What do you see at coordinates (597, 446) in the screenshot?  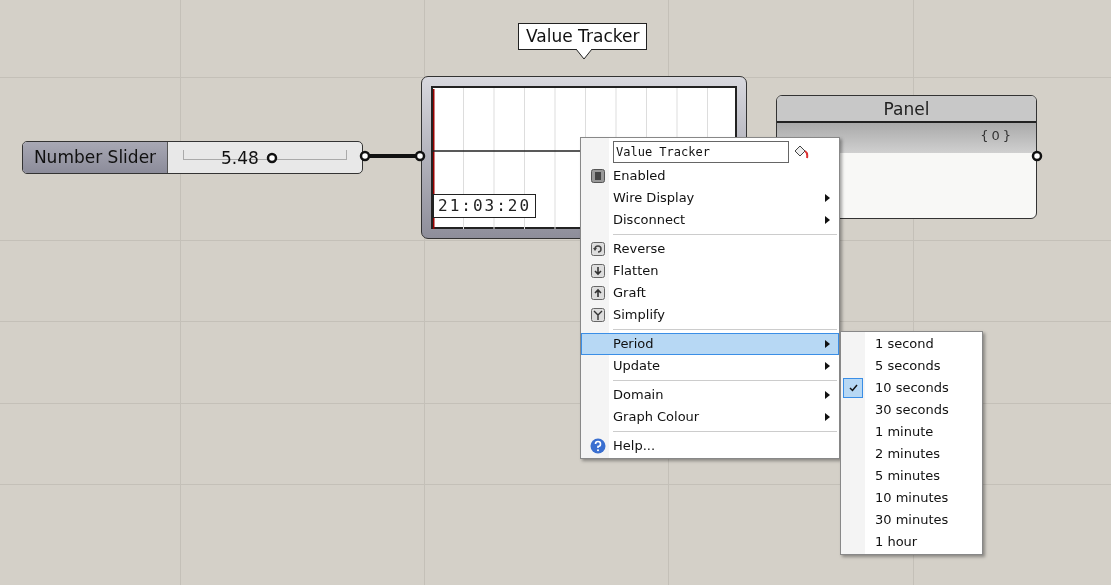 I see `help-icon` at bounding box center [597, 446].